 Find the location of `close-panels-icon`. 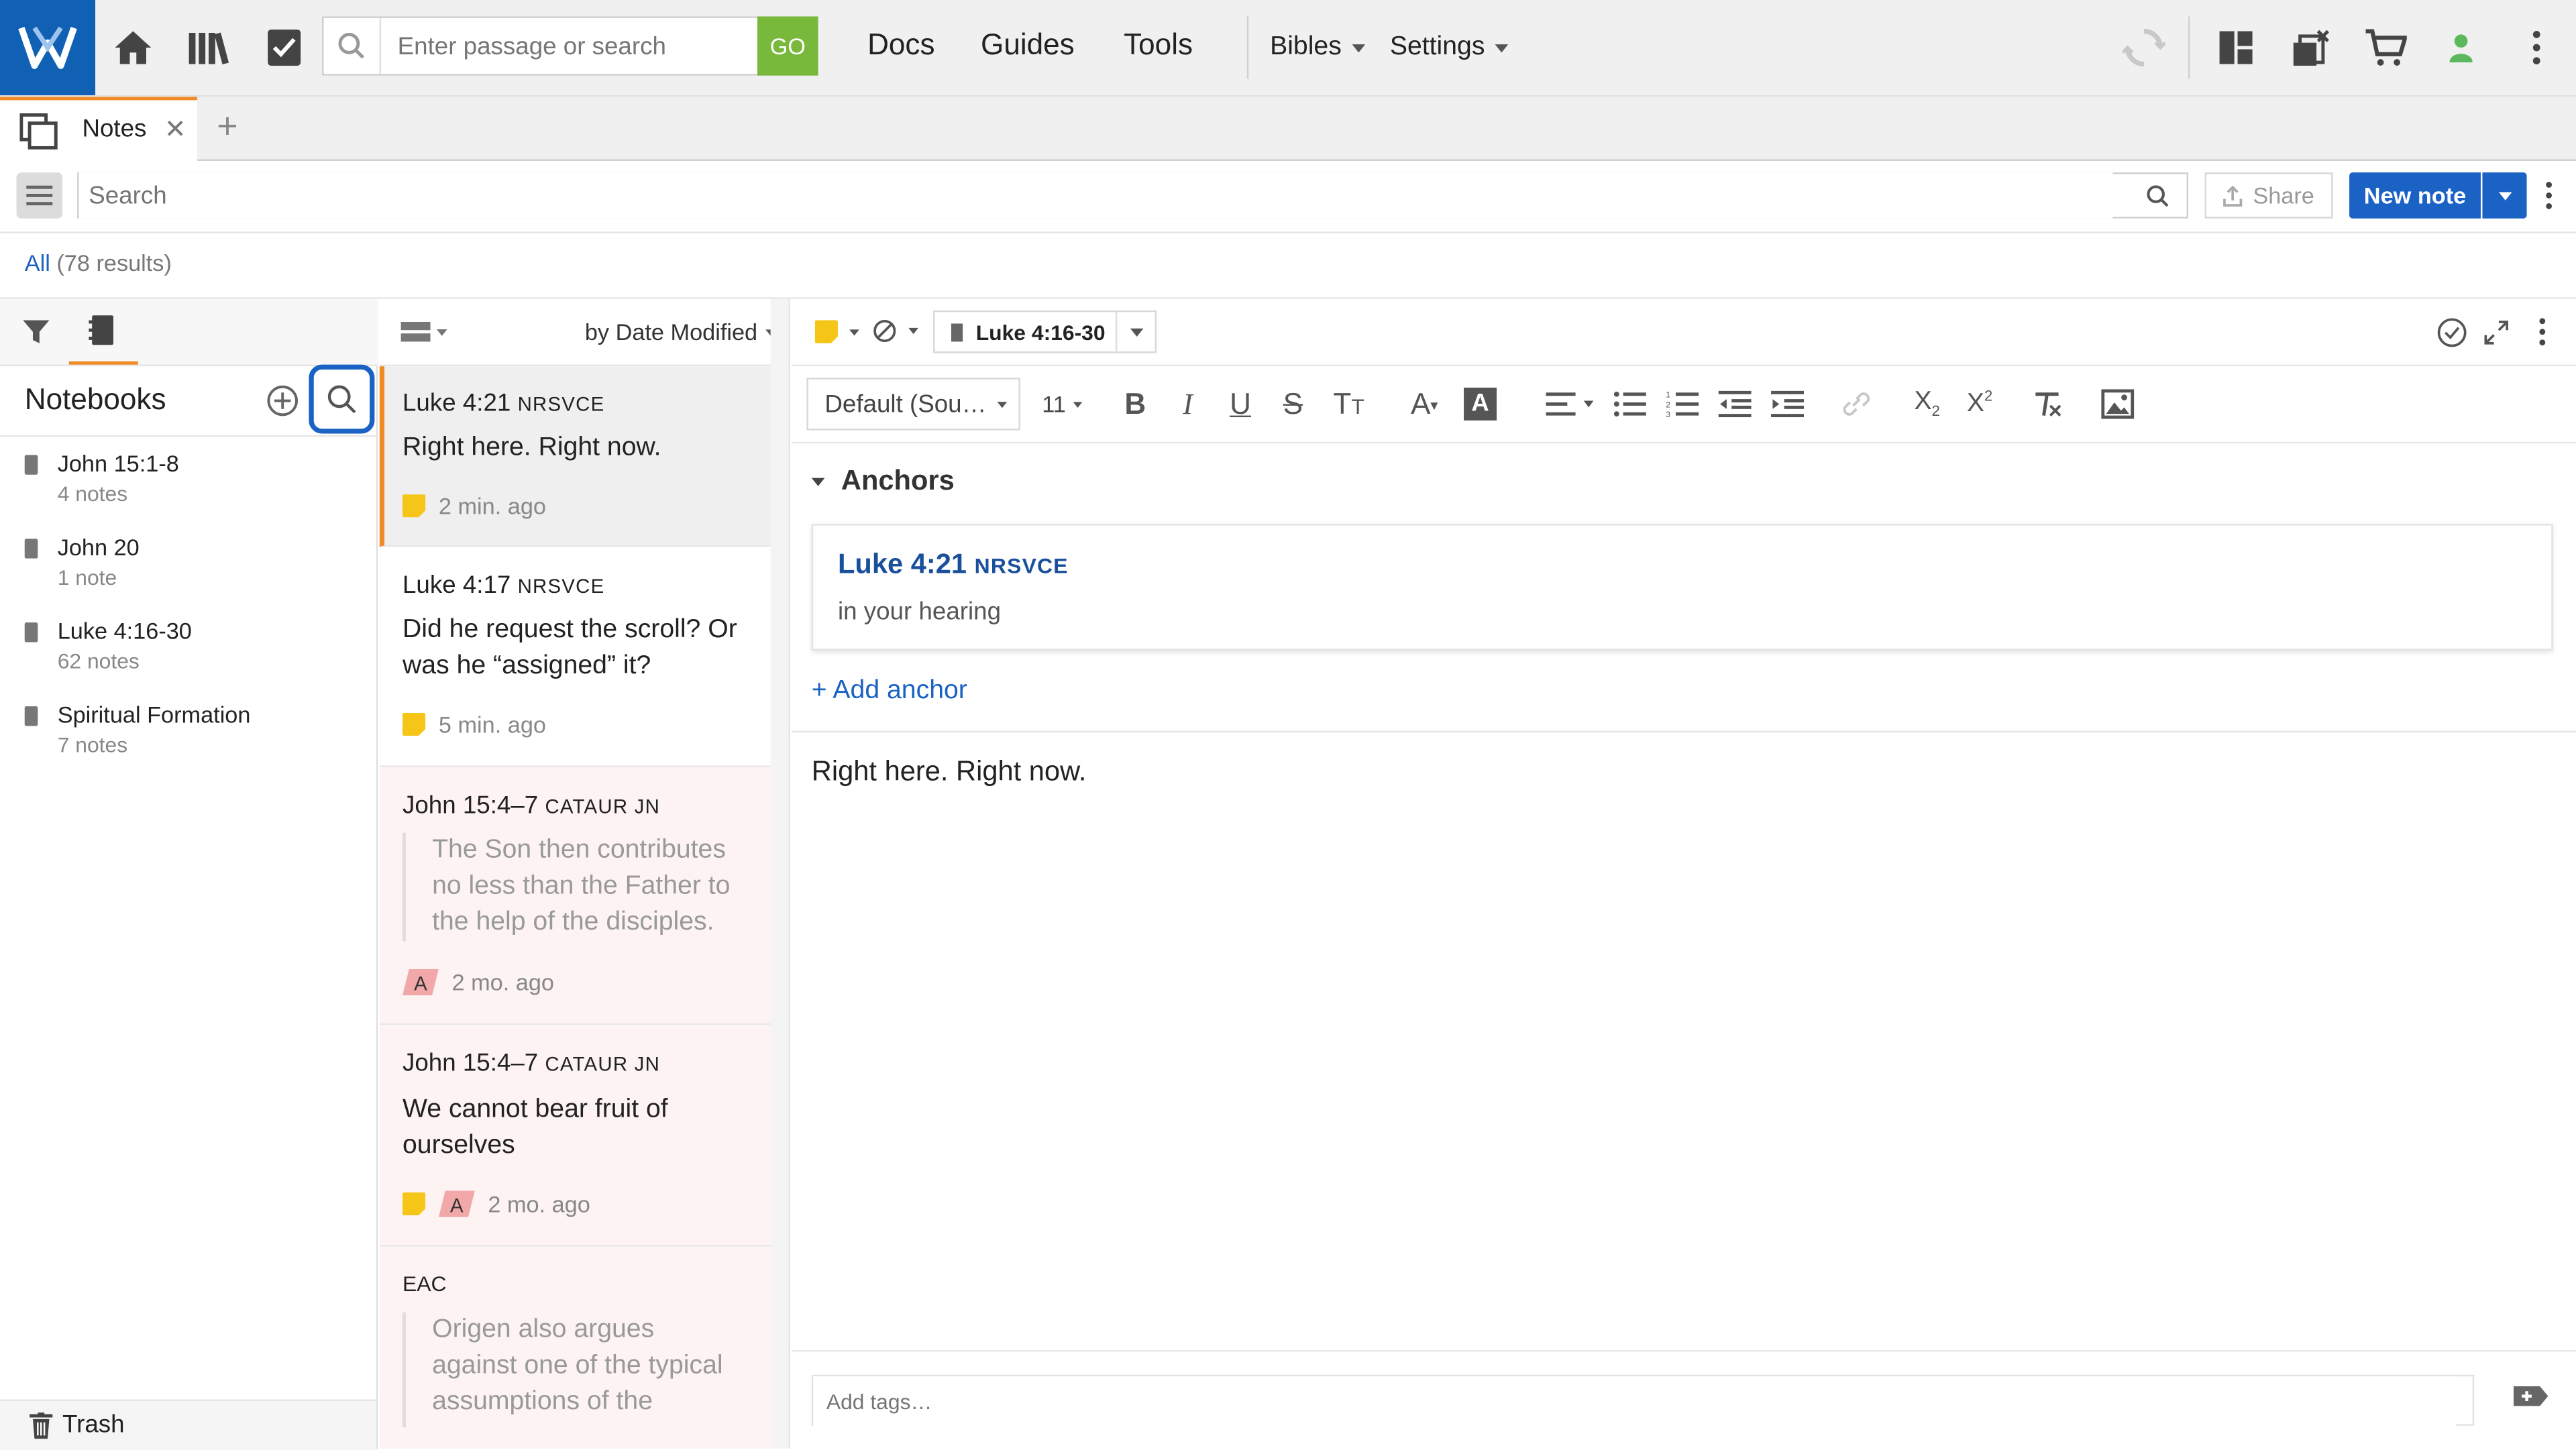

close-panels-icon is located at coordinates (2311, 47).